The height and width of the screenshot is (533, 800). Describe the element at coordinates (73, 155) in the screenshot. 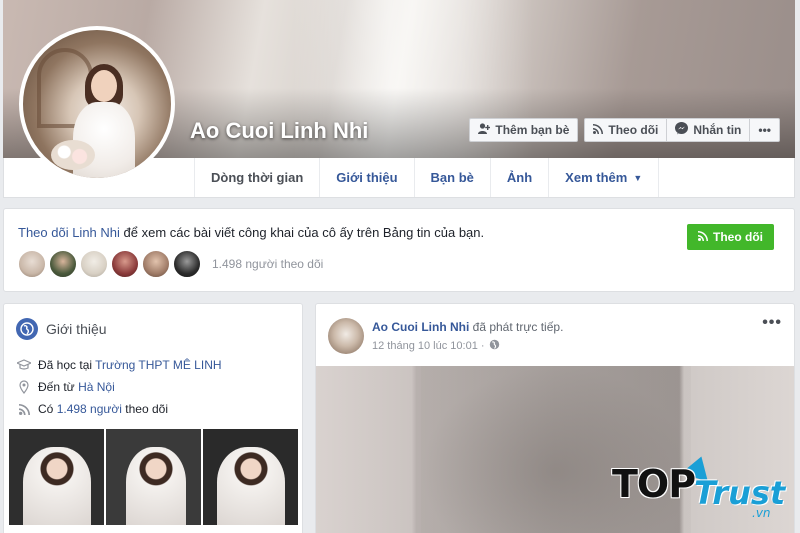

I see `avatar-bouquet` at that location.